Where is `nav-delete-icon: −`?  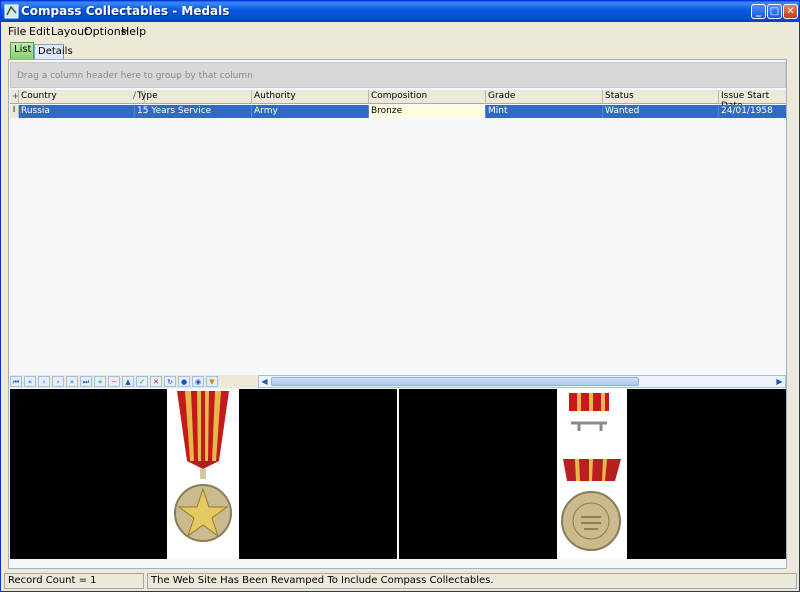
nav-delete-icon: − is located at coordinates (114, 381).